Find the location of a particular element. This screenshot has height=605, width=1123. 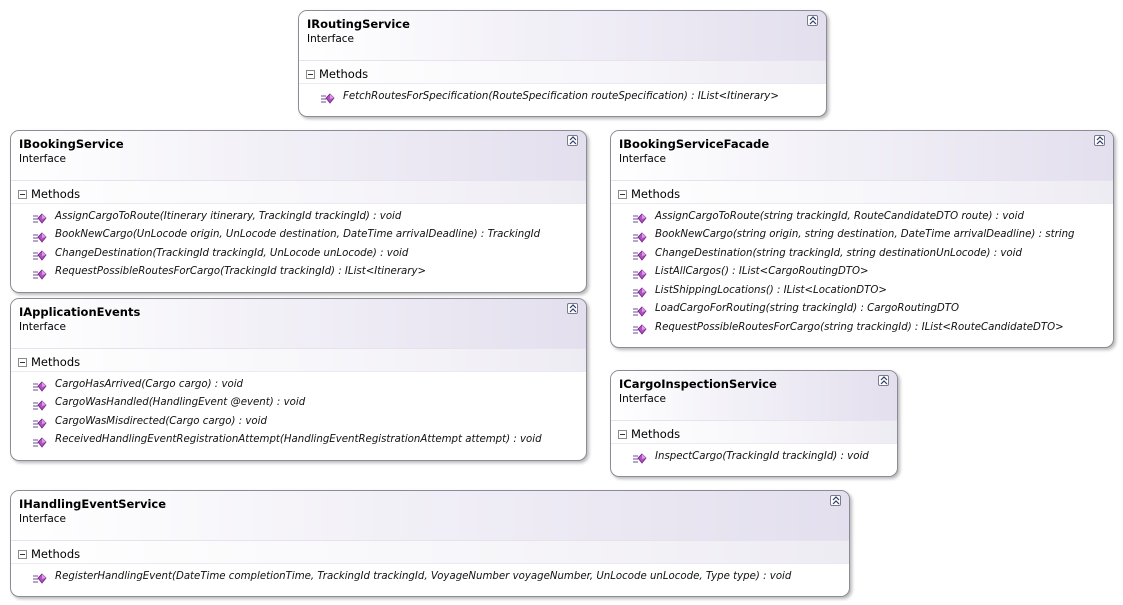

method-signature: ListAllCargos() : IList<CargoRoutingDTO> is located at coordinates (762, 272).